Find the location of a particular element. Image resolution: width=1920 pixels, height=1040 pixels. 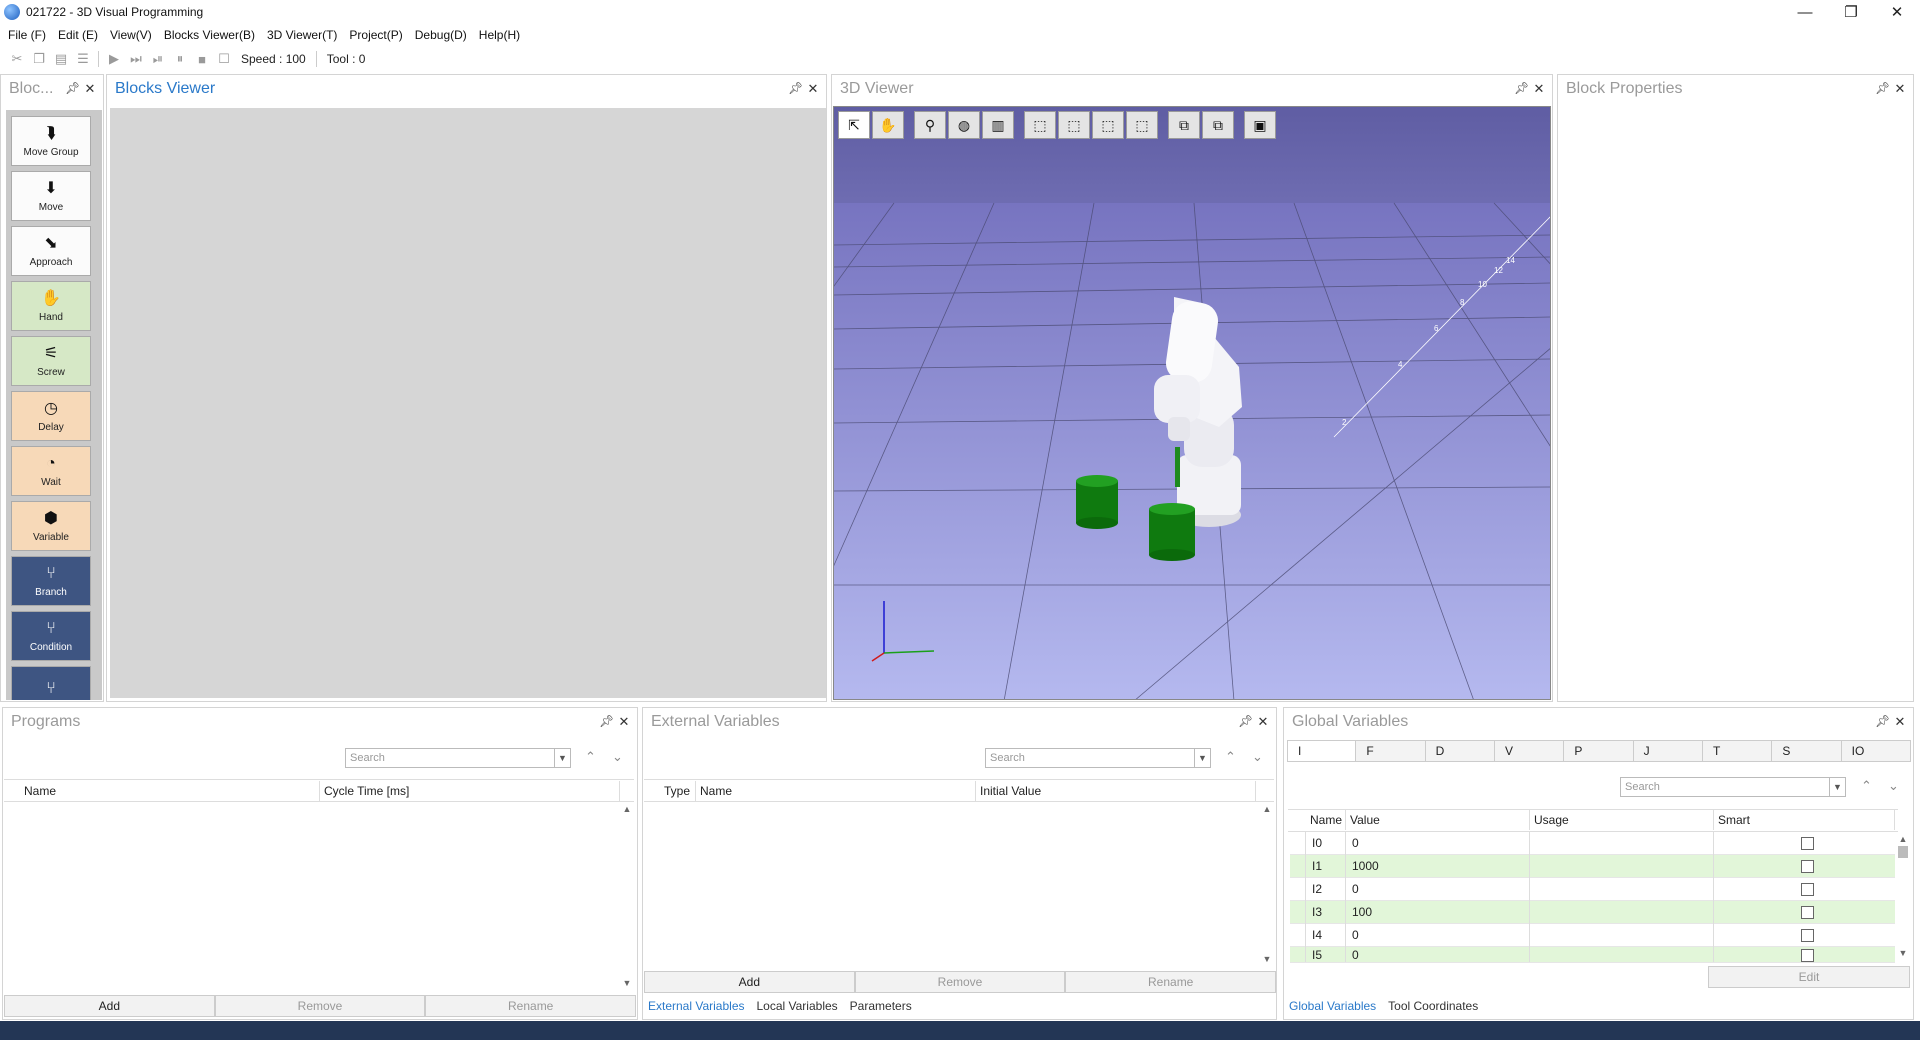

menu-edit: Edit (E) is located at coordinates (78, 35).